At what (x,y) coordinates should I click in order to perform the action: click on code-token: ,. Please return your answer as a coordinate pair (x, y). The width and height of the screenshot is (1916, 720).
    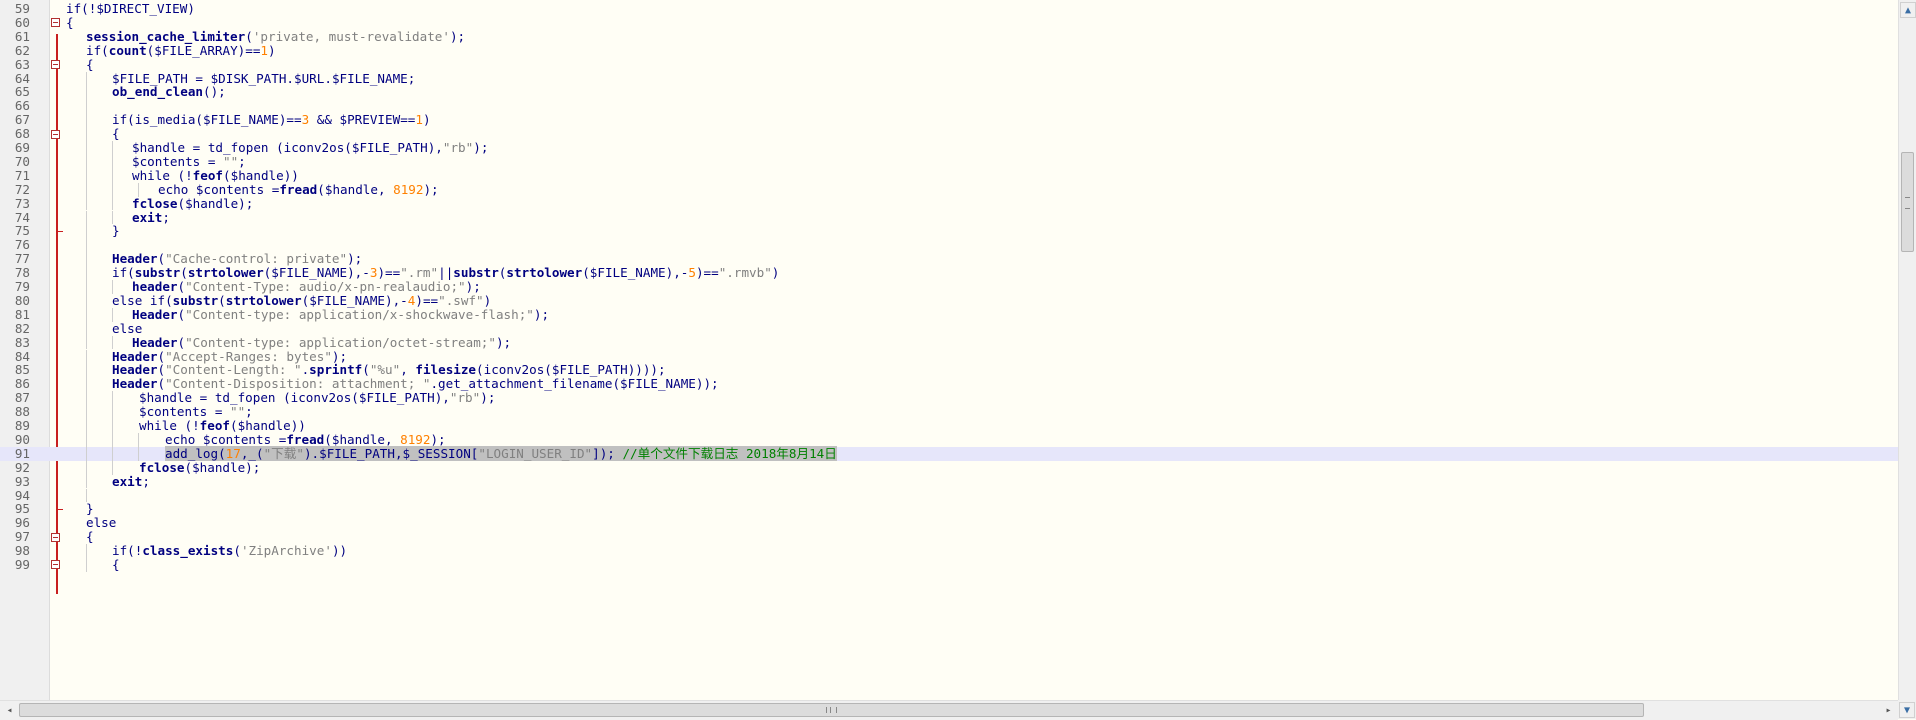
    Looking at the image, I should click on (385, 189).